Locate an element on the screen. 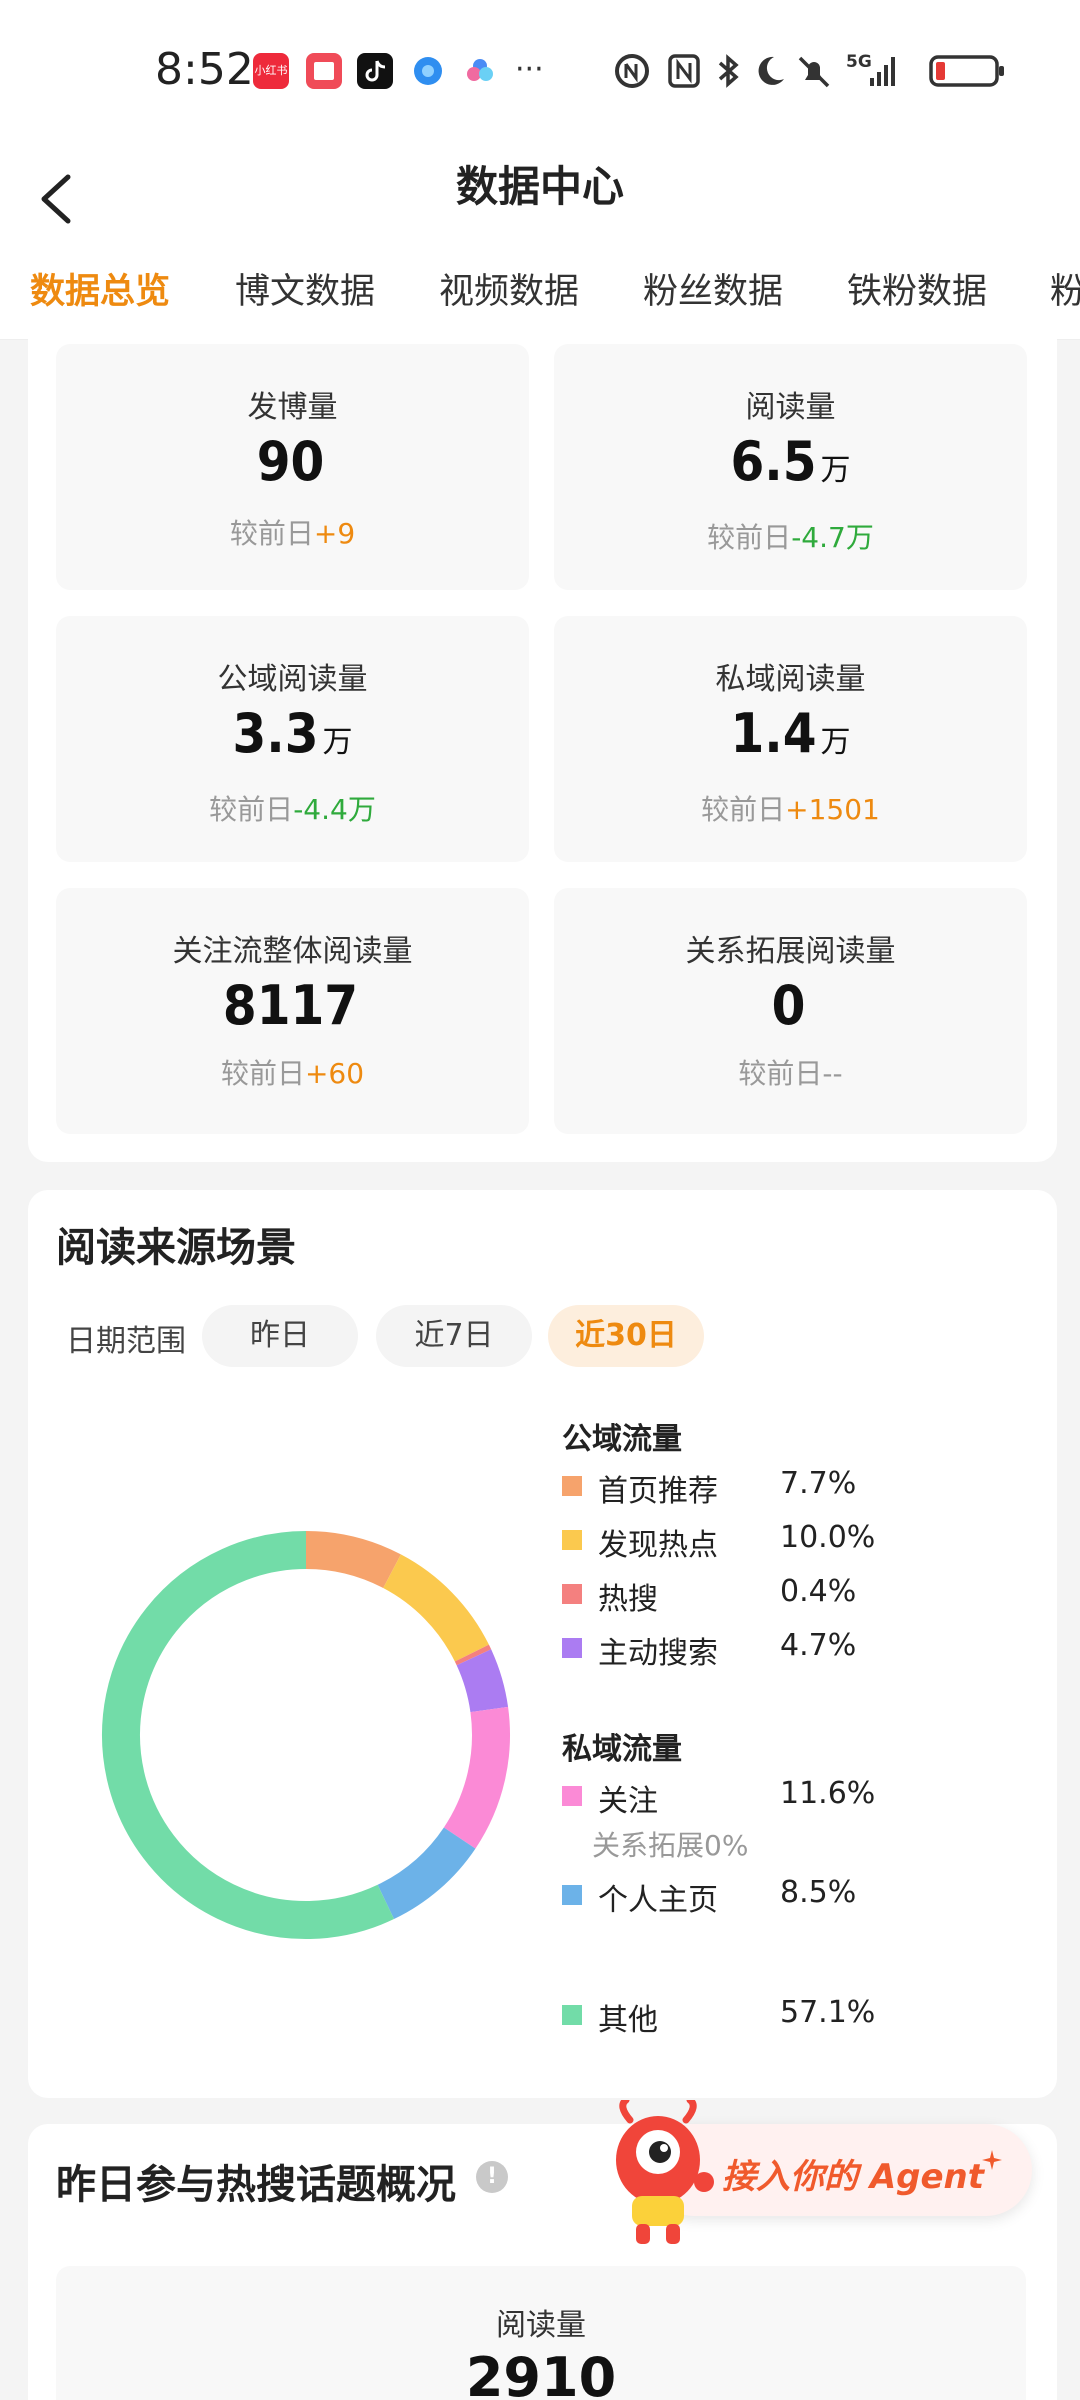  metric-label: 发博量 is located at coordinates (292, 407).